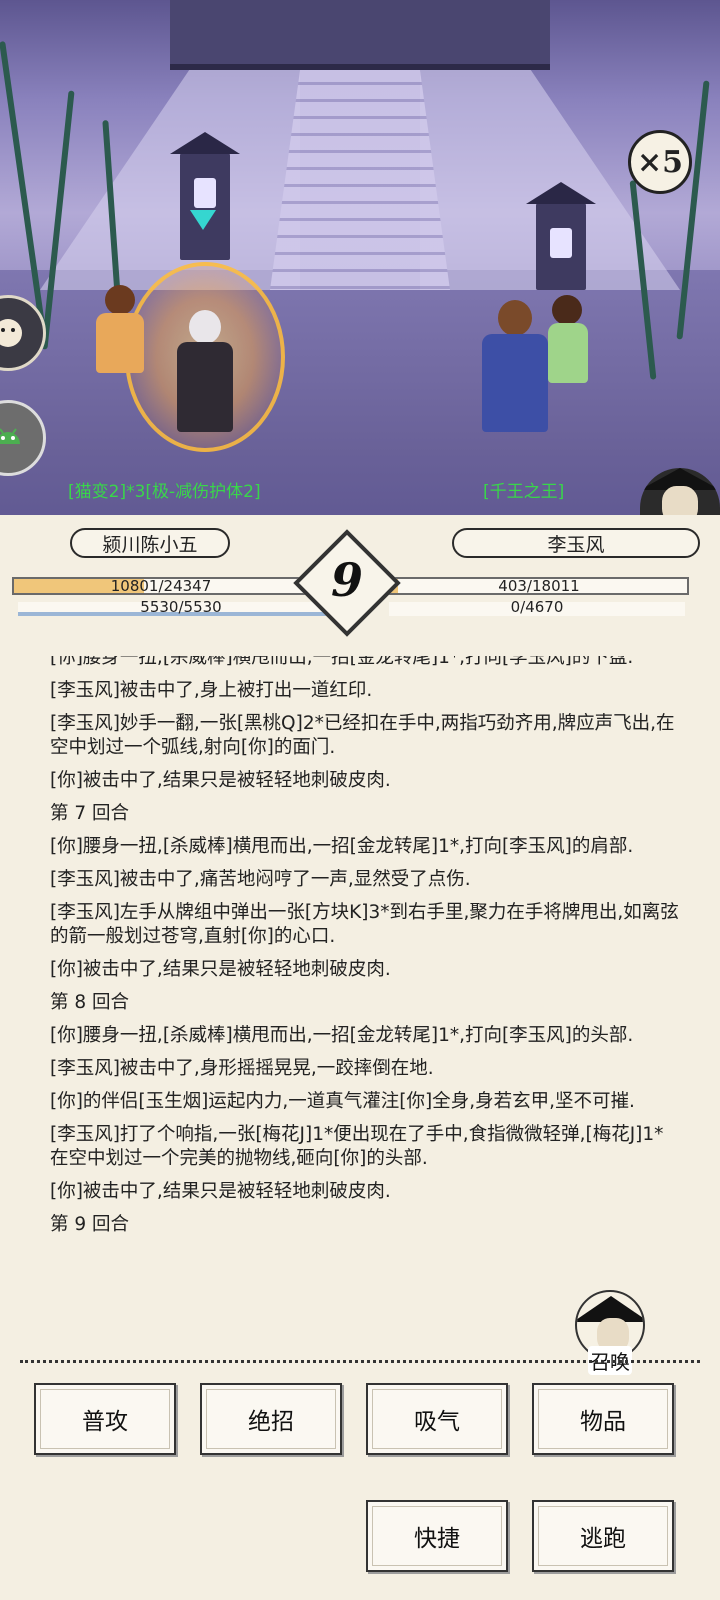 The image size is (720, 1600). I want to click on summon-button: 召唤, so click(610, 1335).